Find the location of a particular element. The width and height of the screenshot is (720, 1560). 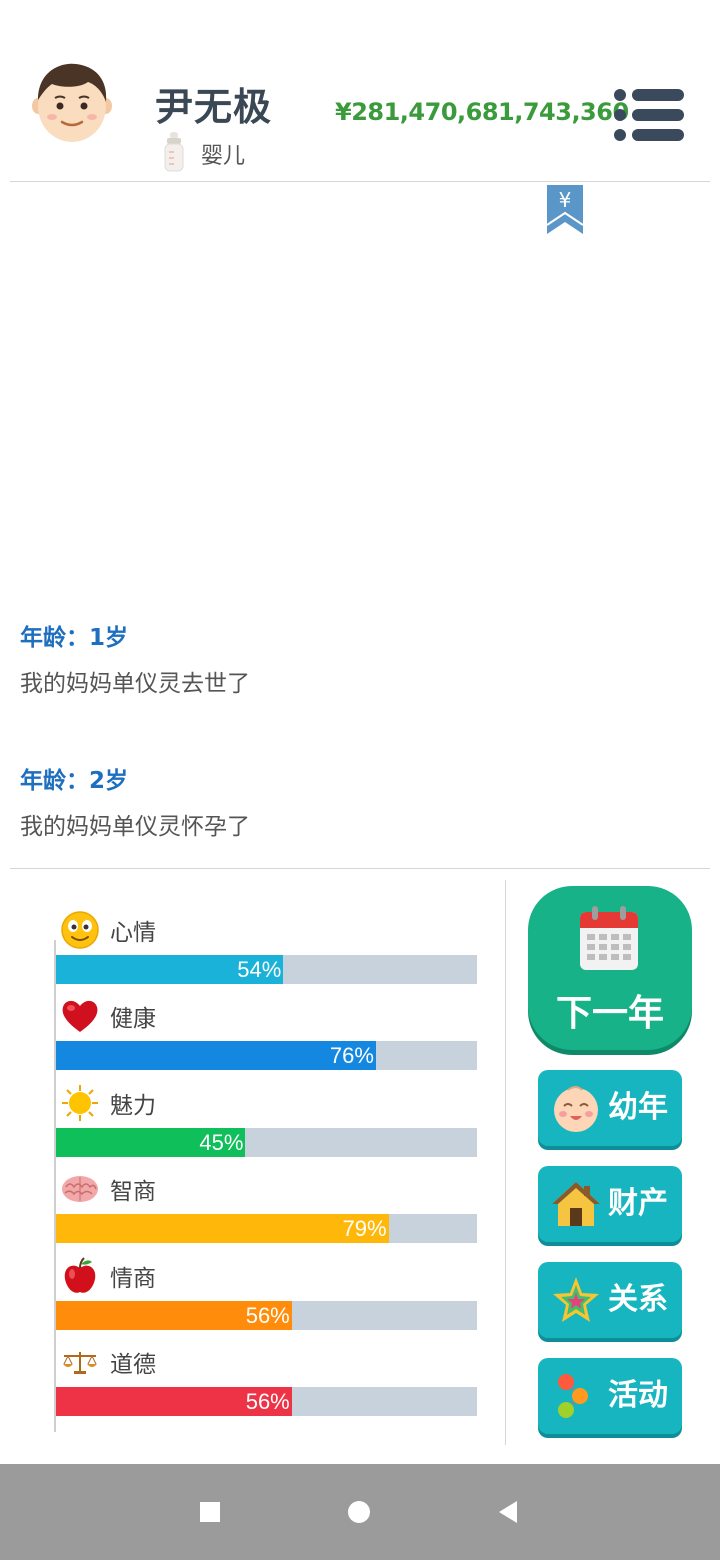

childhood-label: 幼年 is located at coordinates (638, 1107).